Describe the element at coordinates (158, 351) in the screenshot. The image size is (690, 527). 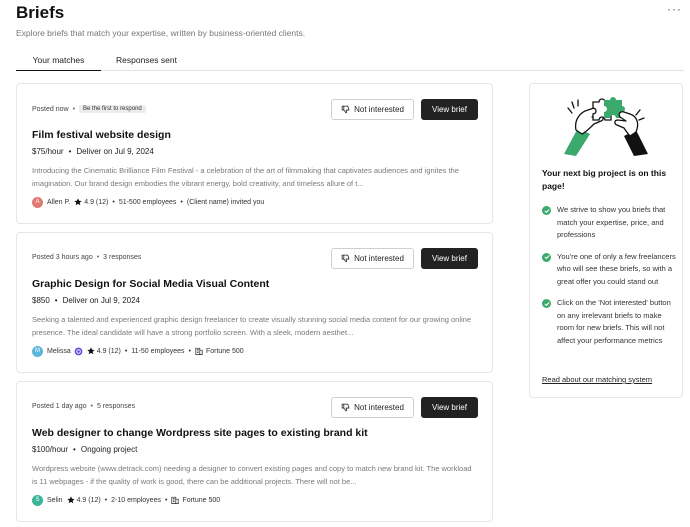
I see `client-size: 11-50 employees` at that location.